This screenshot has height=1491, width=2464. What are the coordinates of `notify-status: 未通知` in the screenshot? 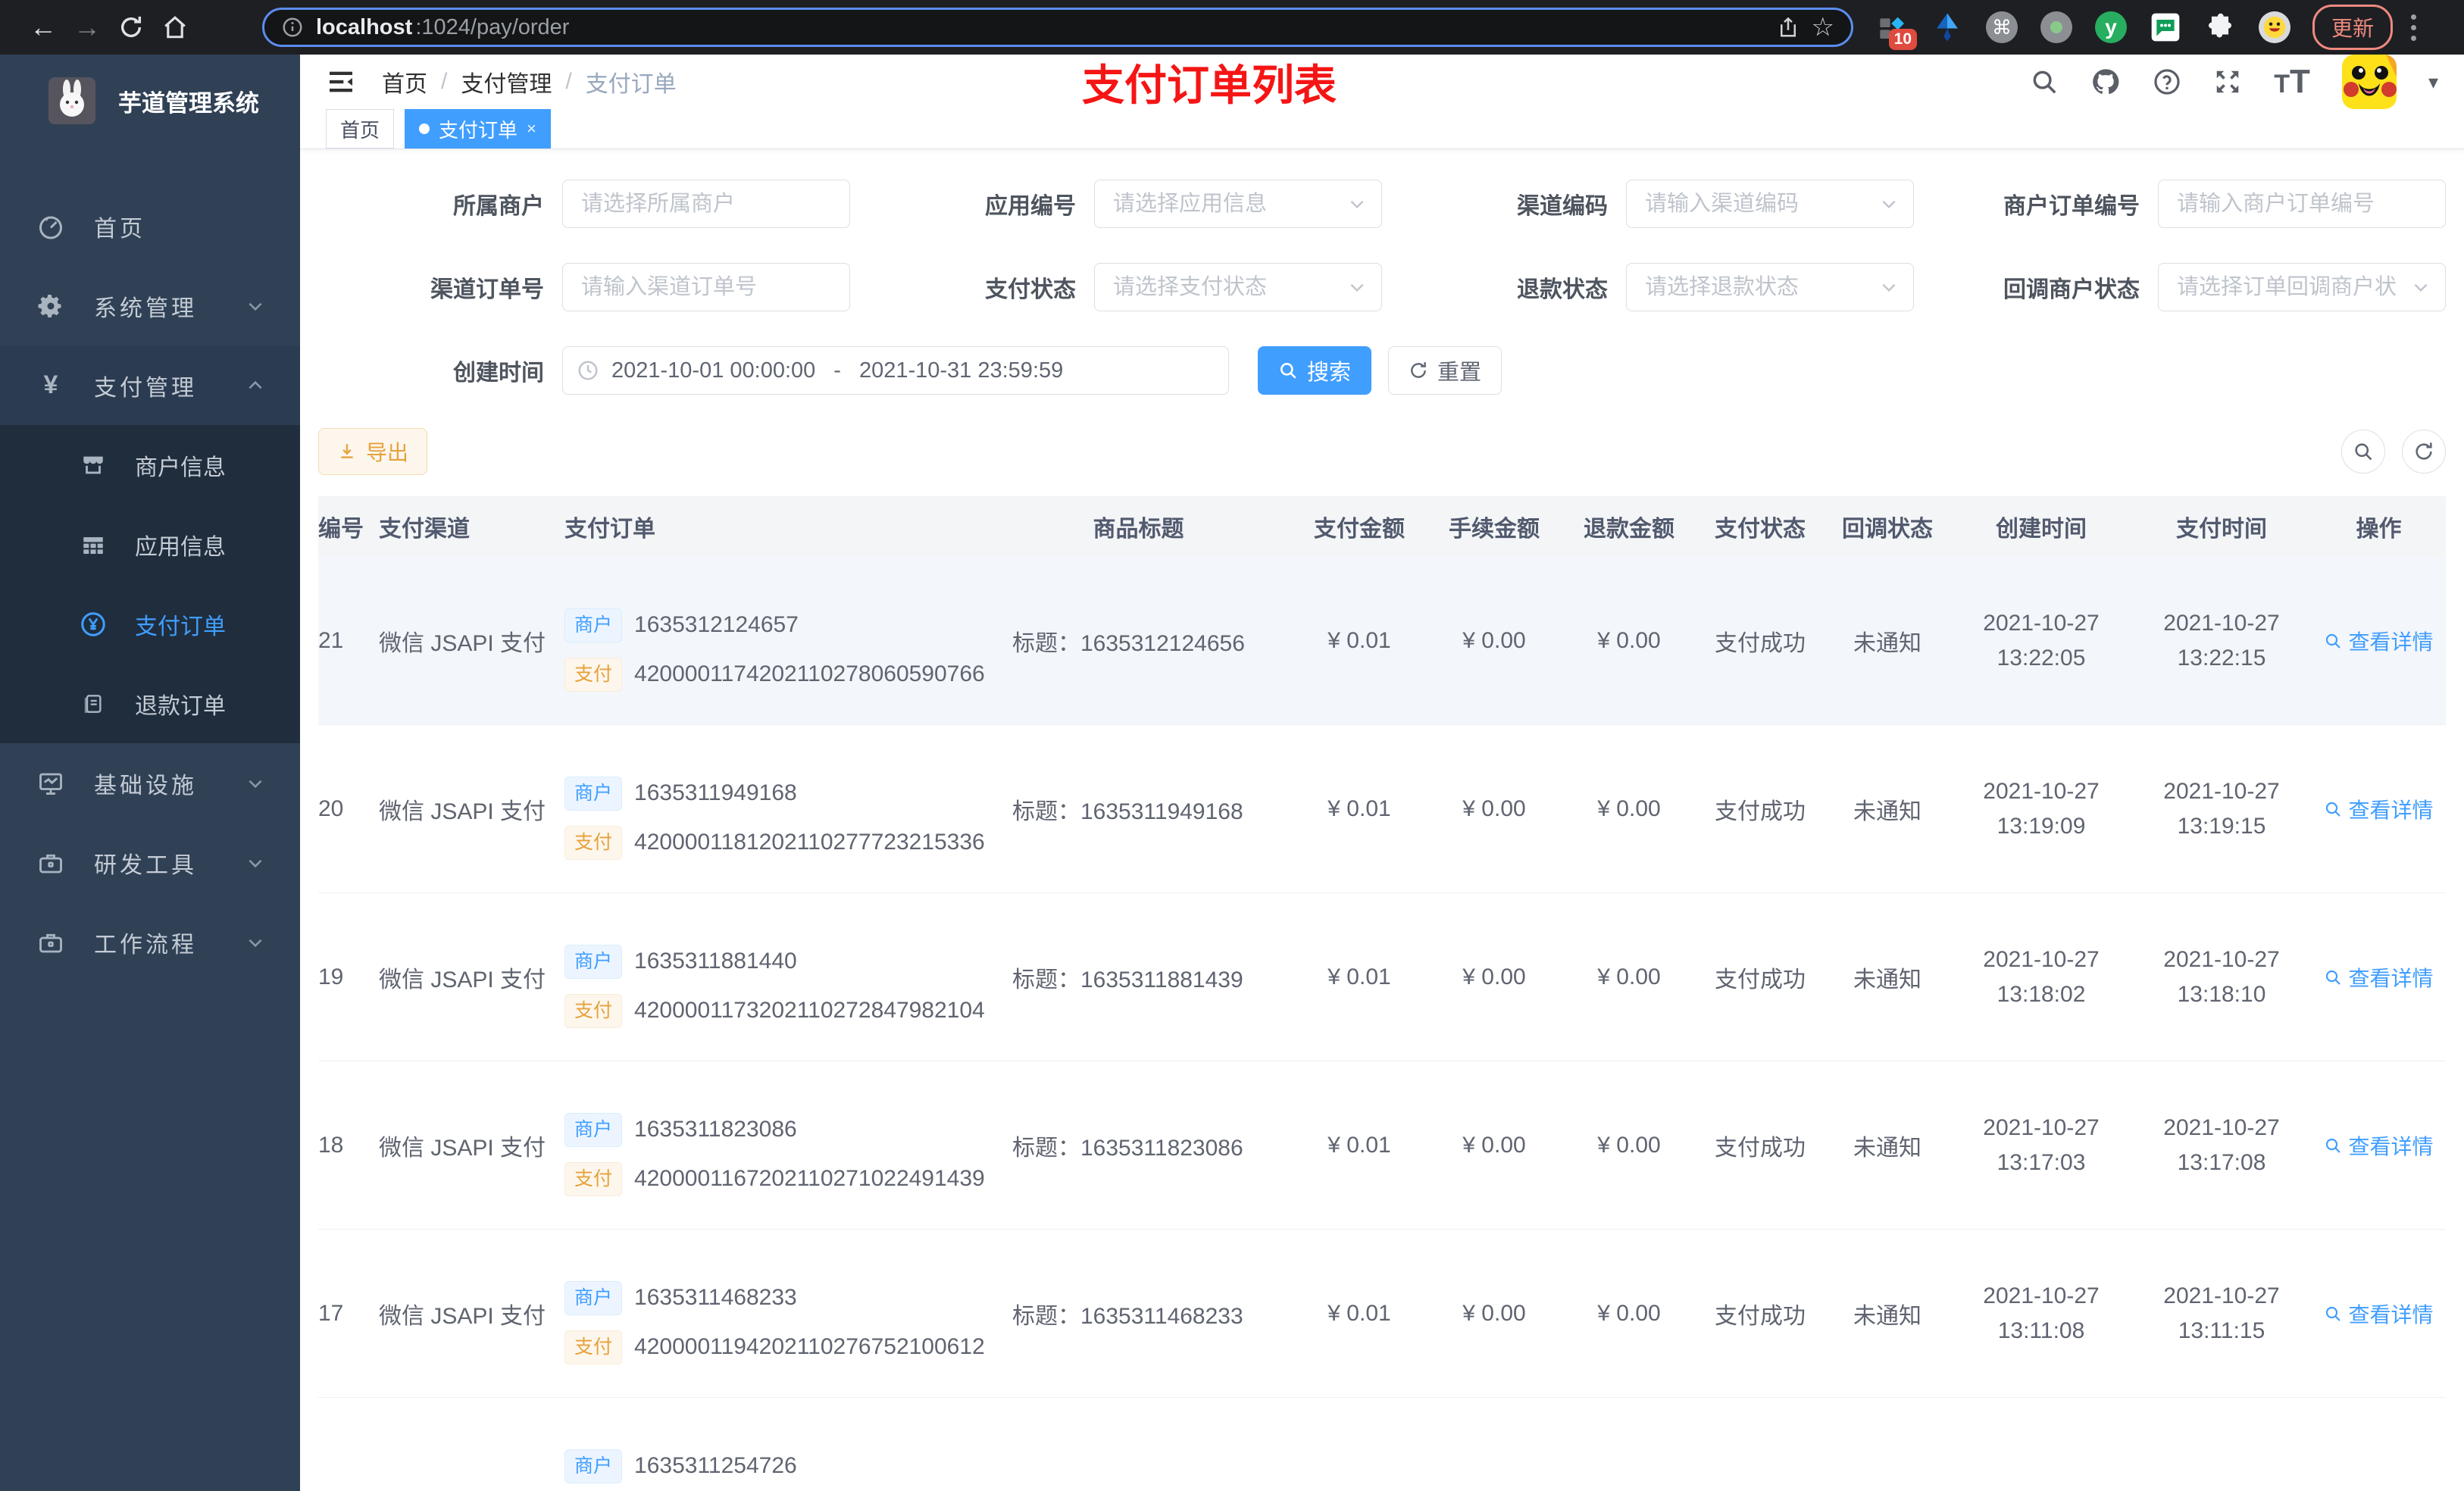 It's located at (1887, 643).